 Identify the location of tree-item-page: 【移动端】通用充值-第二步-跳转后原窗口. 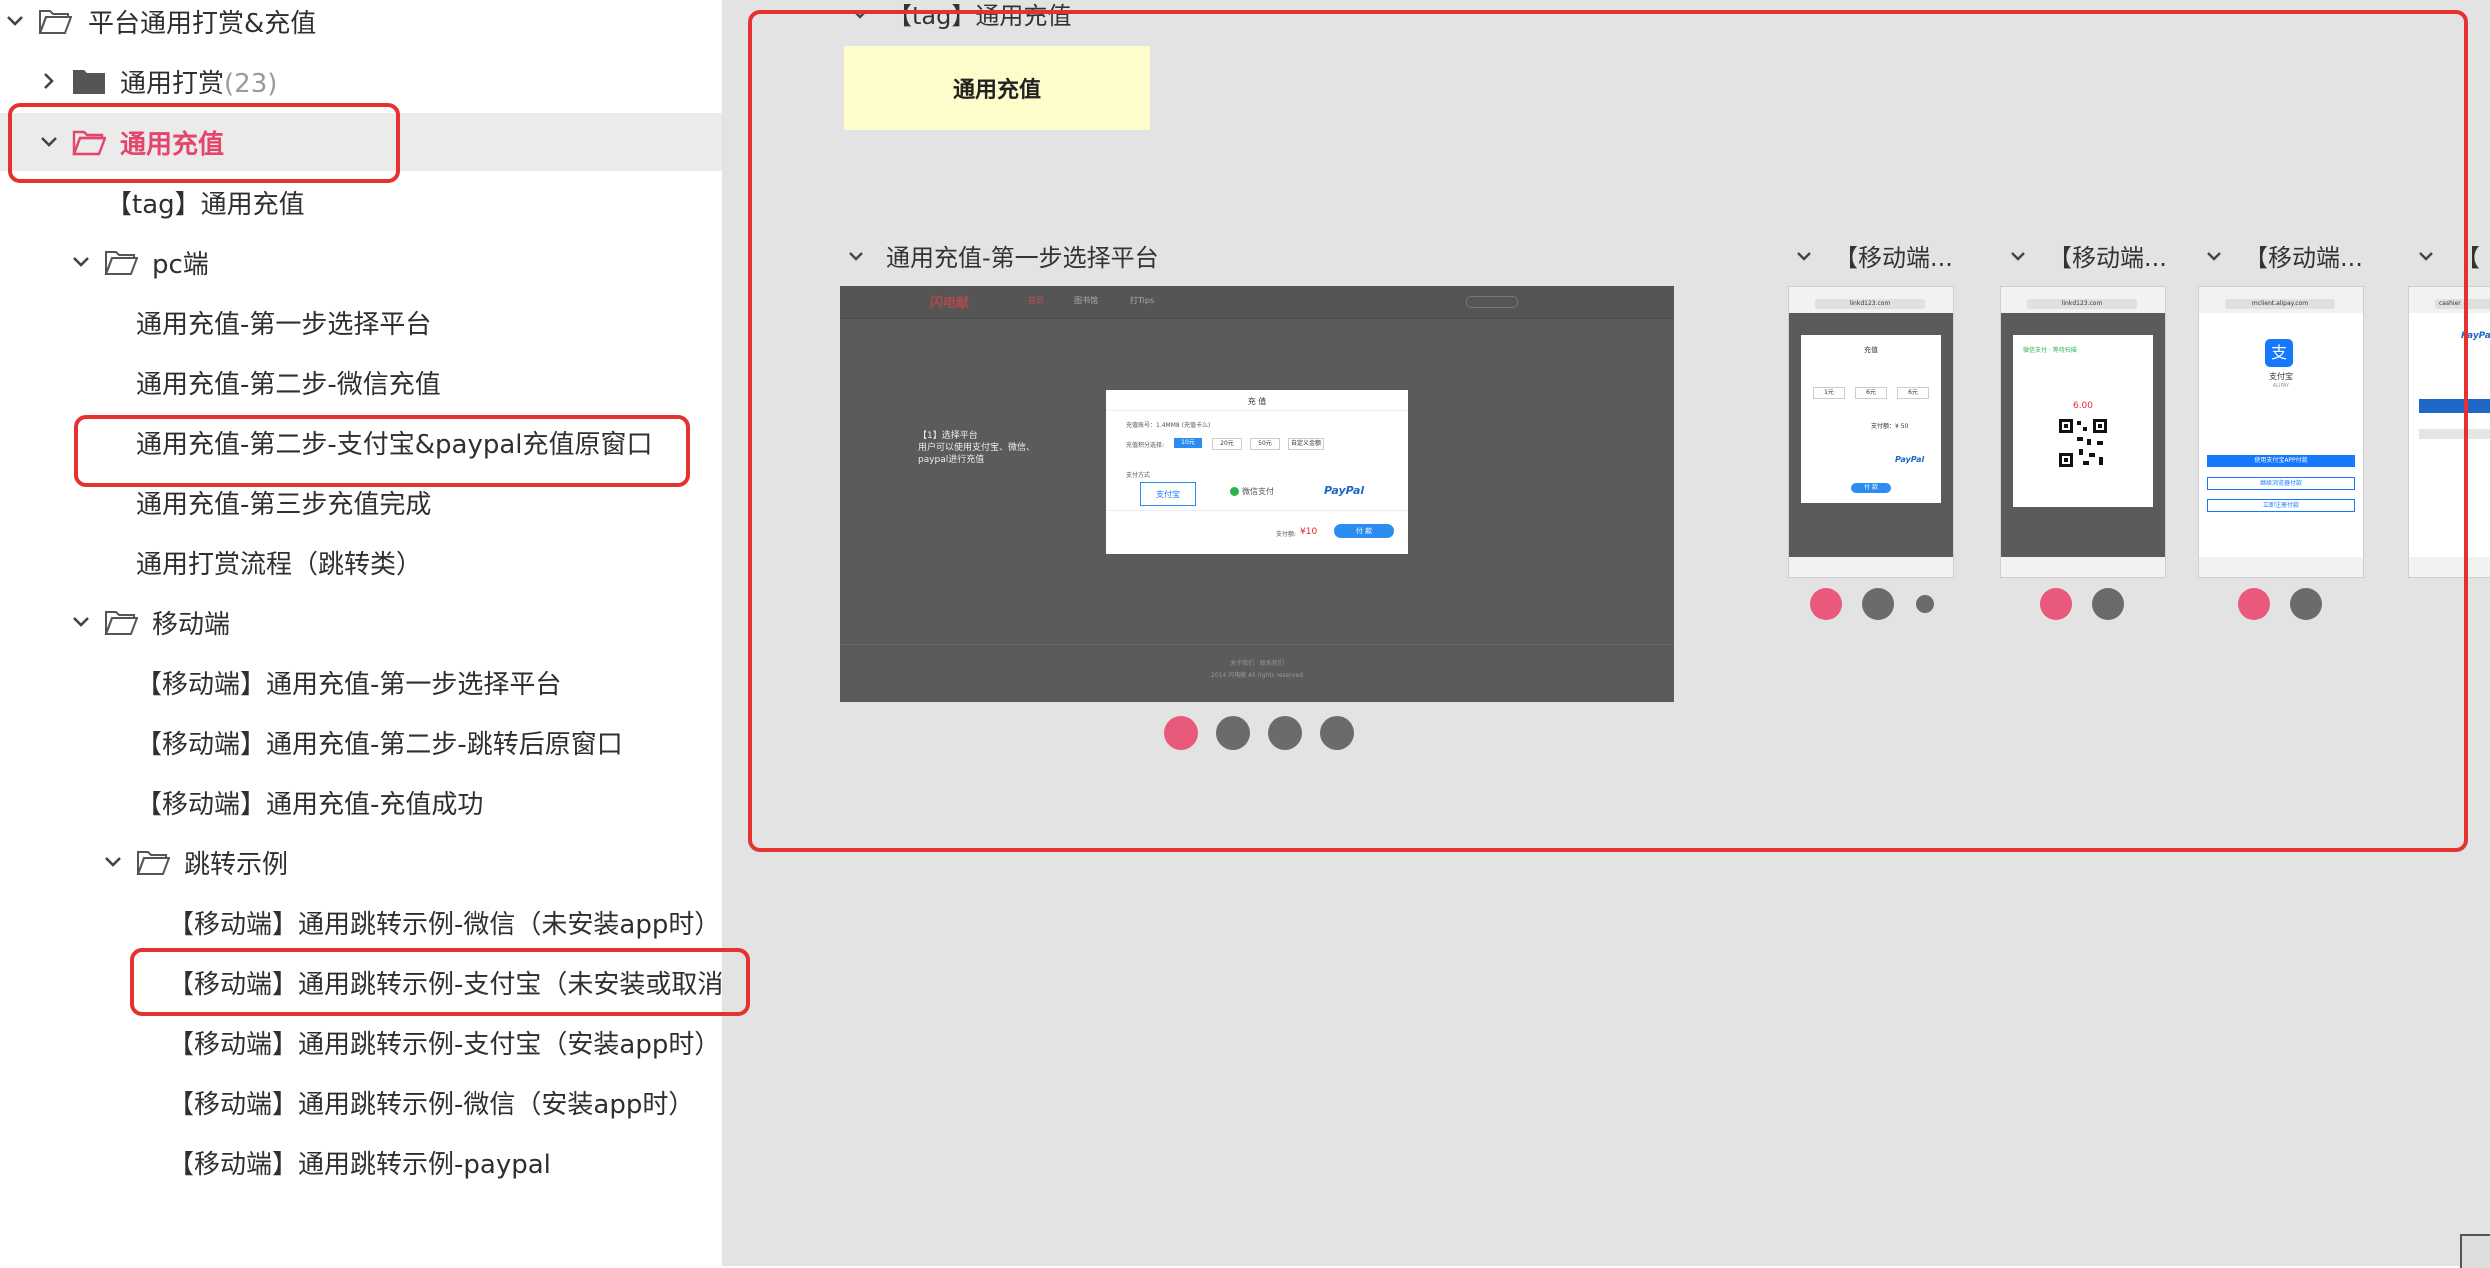
(361, 742).